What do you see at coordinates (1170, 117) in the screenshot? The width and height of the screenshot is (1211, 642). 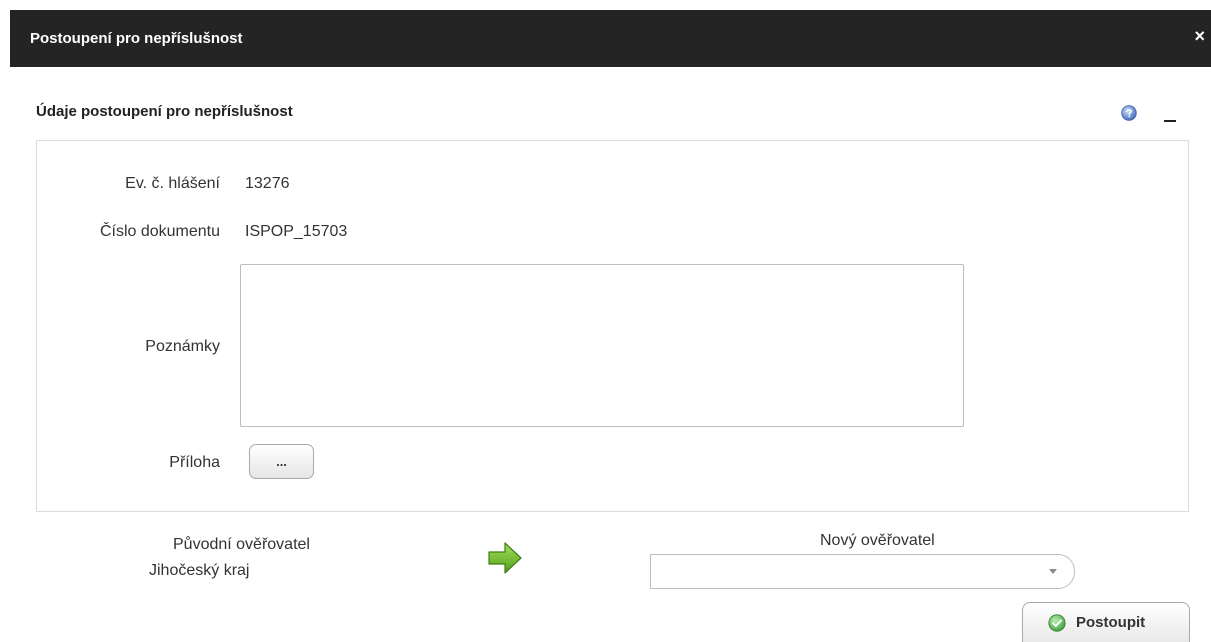 I see `collapse-icon` at bounding box center [1170, 117].